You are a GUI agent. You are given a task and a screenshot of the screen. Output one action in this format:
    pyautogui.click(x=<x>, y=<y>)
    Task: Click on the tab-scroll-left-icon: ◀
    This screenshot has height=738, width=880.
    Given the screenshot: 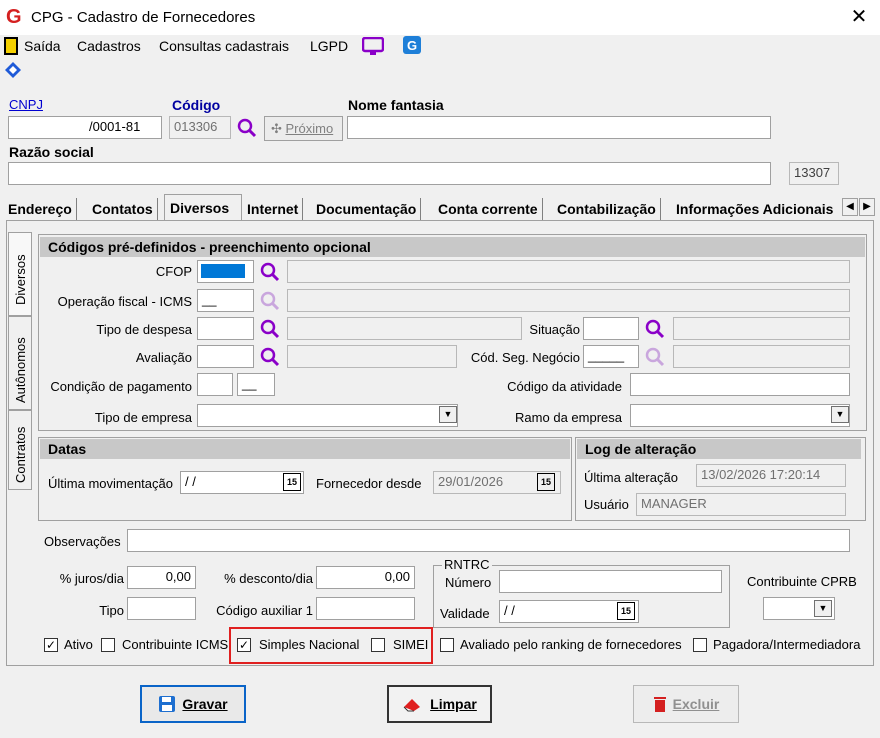 What is the action you would take?
    pyautogui.click(x=850, y=207)
    